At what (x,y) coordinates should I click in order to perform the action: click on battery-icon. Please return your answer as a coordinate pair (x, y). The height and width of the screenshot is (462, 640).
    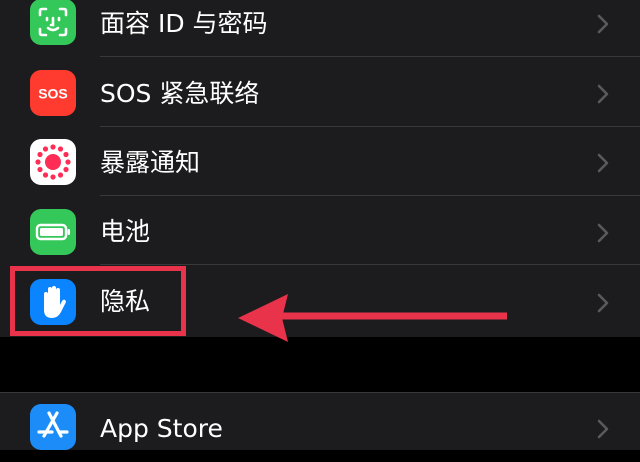
    Looking at the image, I should click on (53, 232).